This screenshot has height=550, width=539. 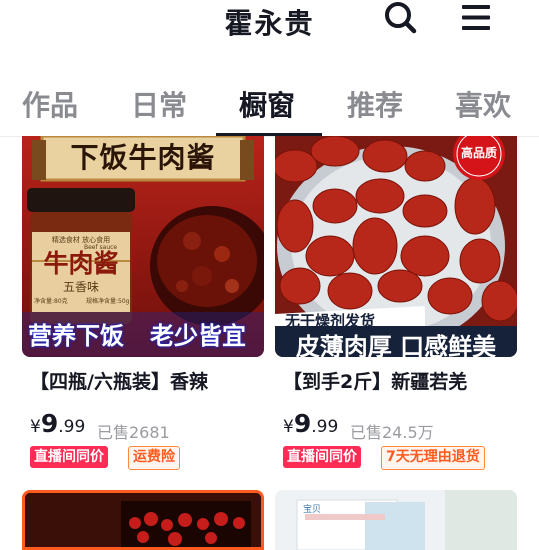 I want to click on product-image-next-right: 宝贝, so click(x=396, y=520).